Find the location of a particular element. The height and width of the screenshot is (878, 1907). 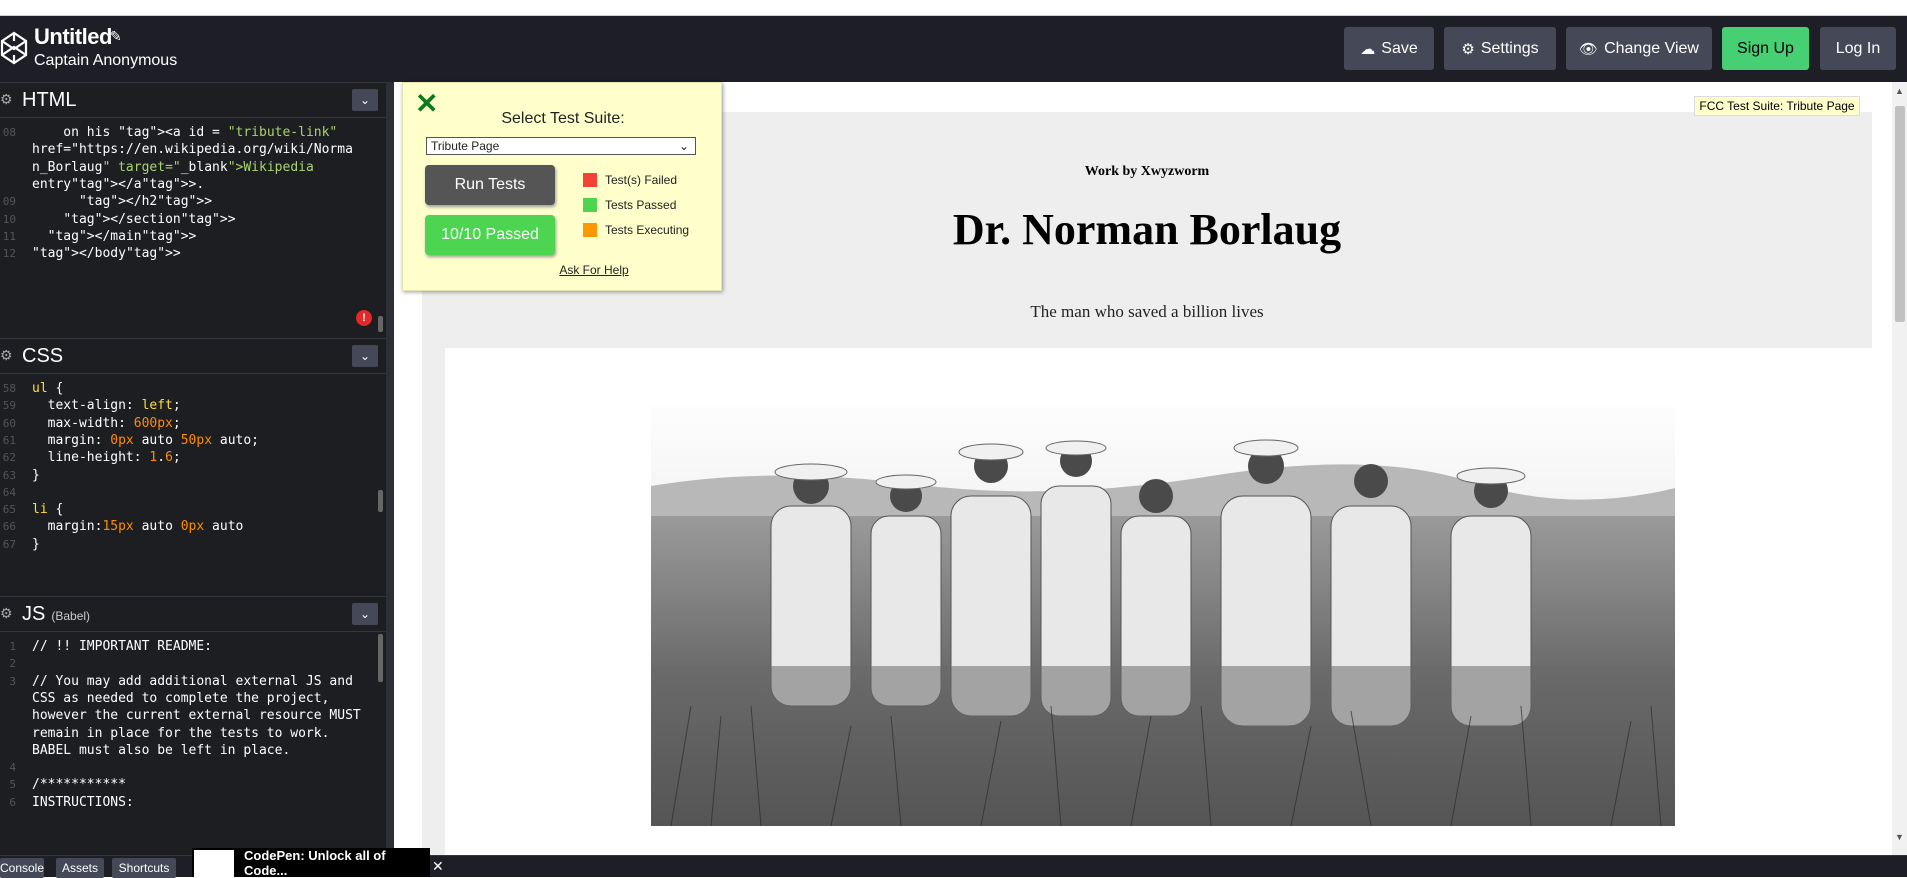

cloud-icon: ☁ is located at coordinates (1368, 49).